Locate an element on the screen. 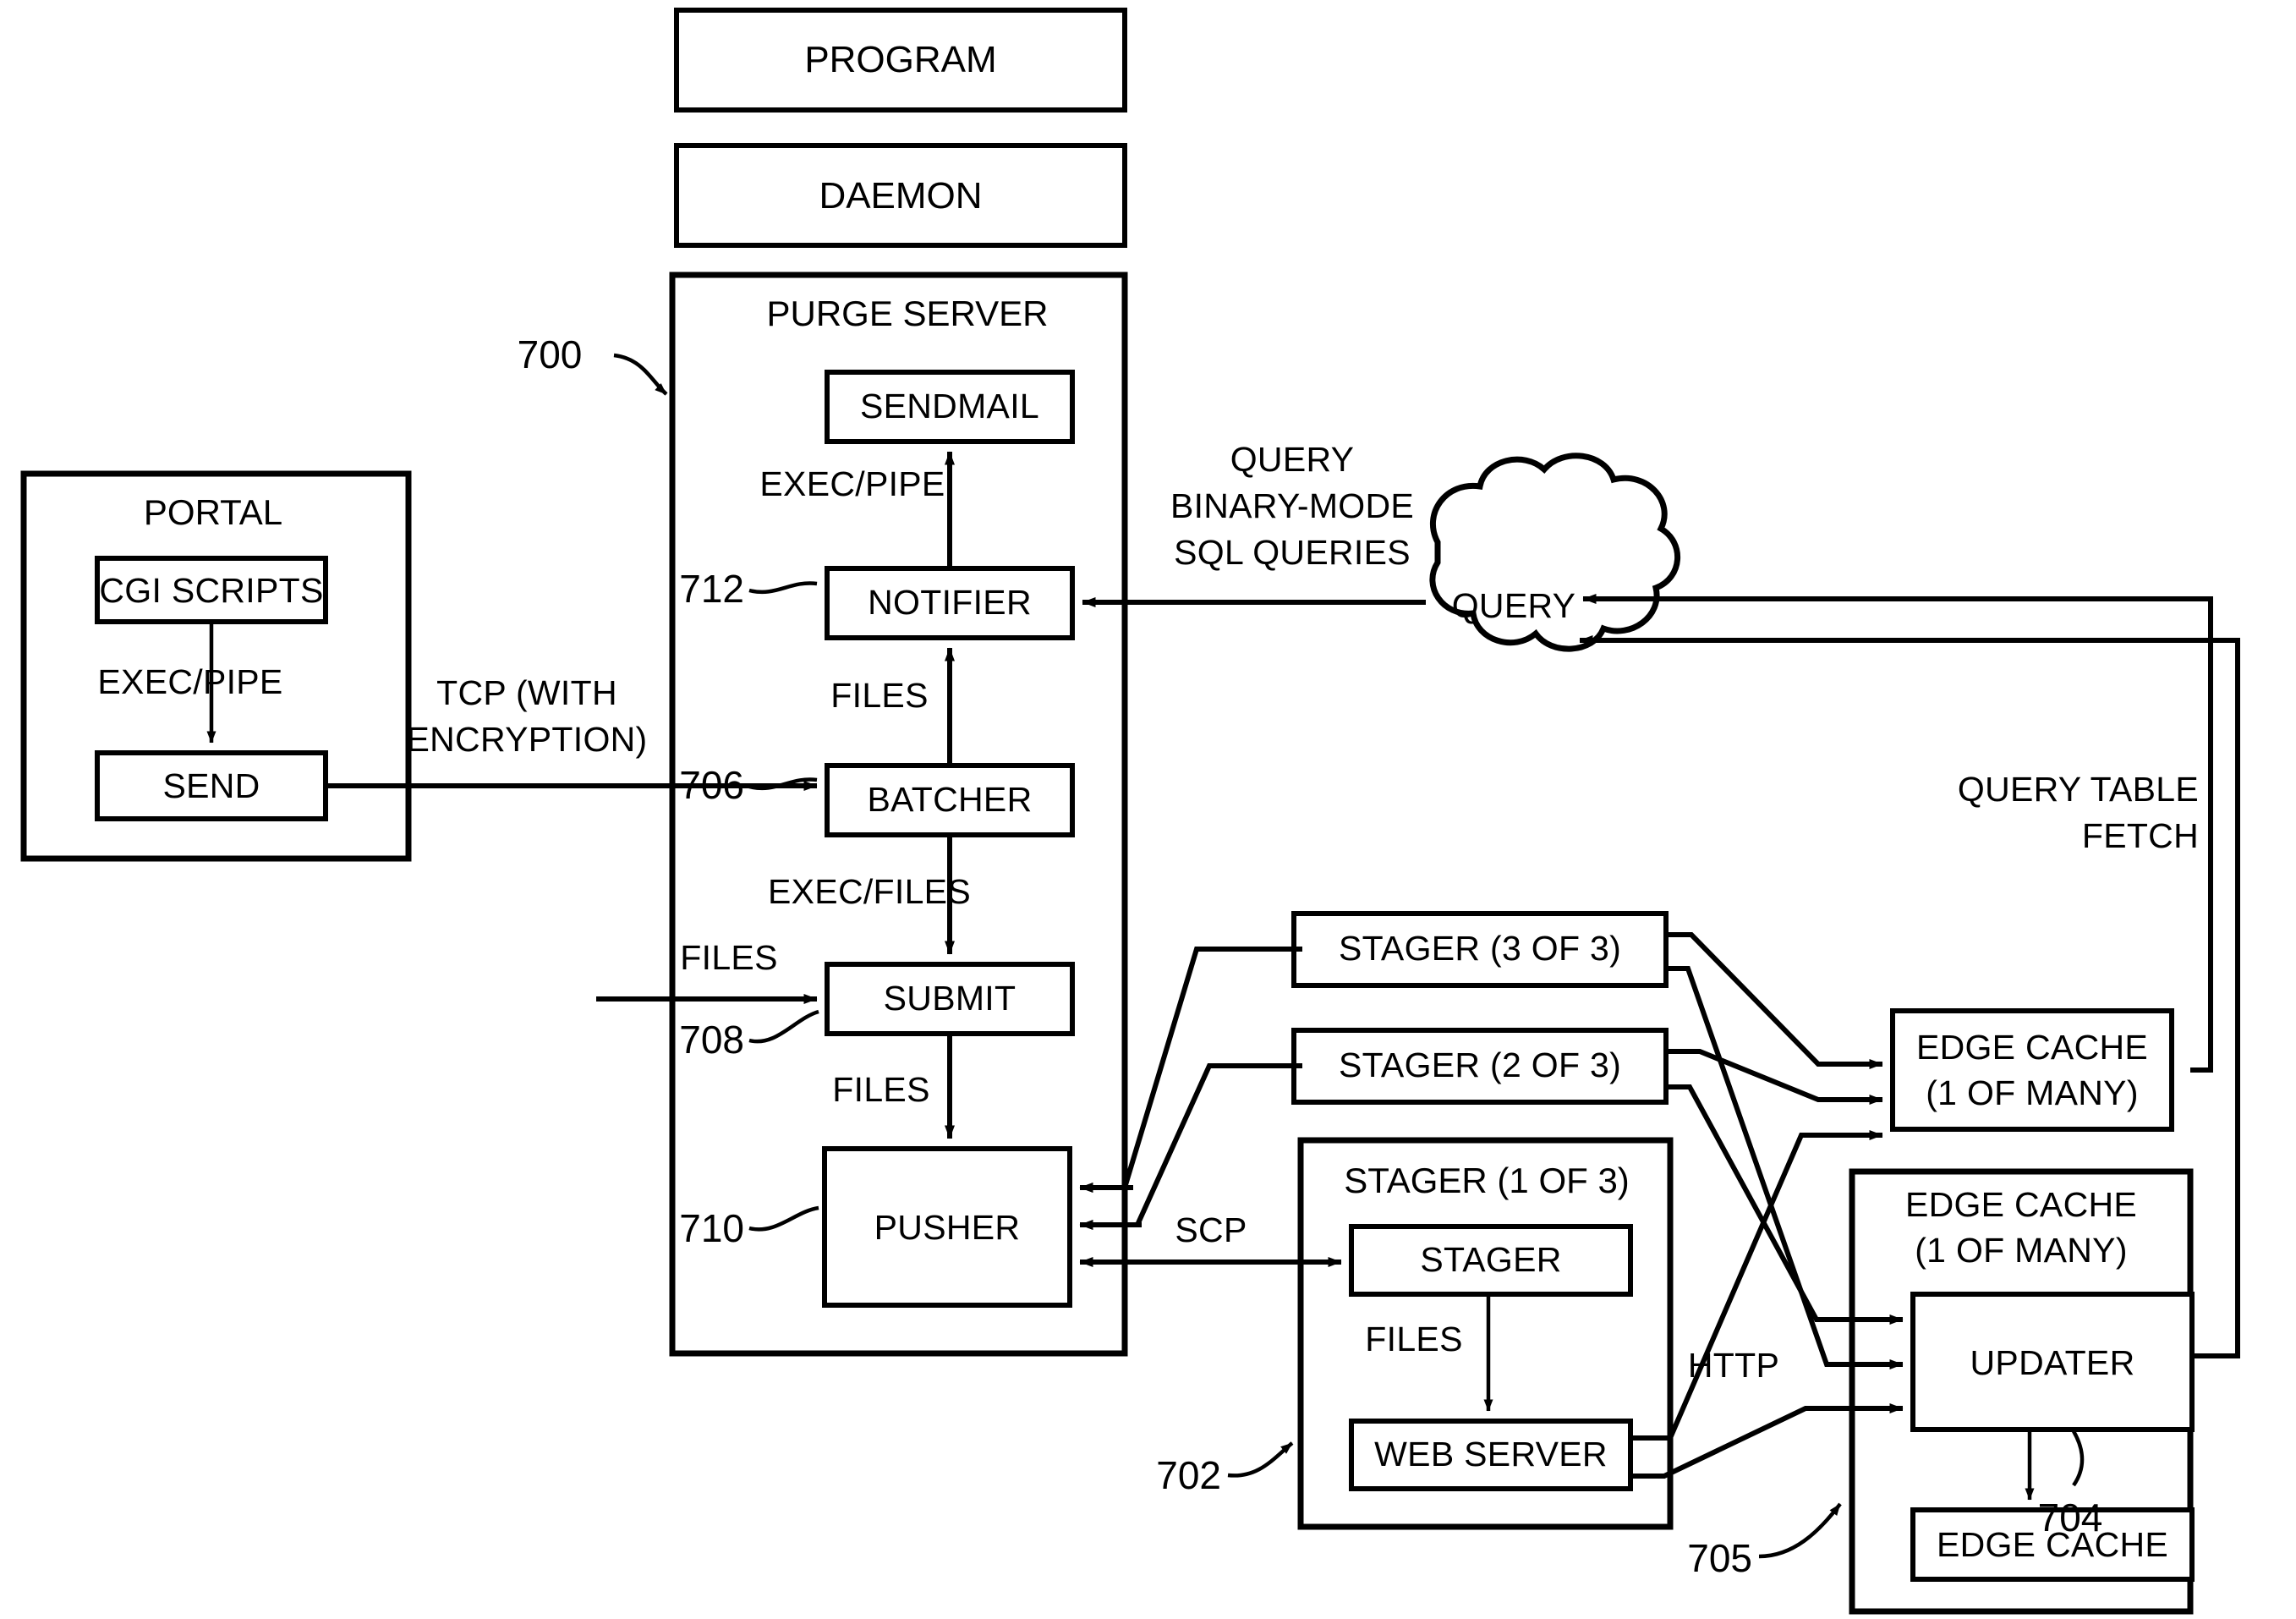 This screenshot has width=2296, height=1619. numeral-710: 710 is located at coordinates (711, 1228).